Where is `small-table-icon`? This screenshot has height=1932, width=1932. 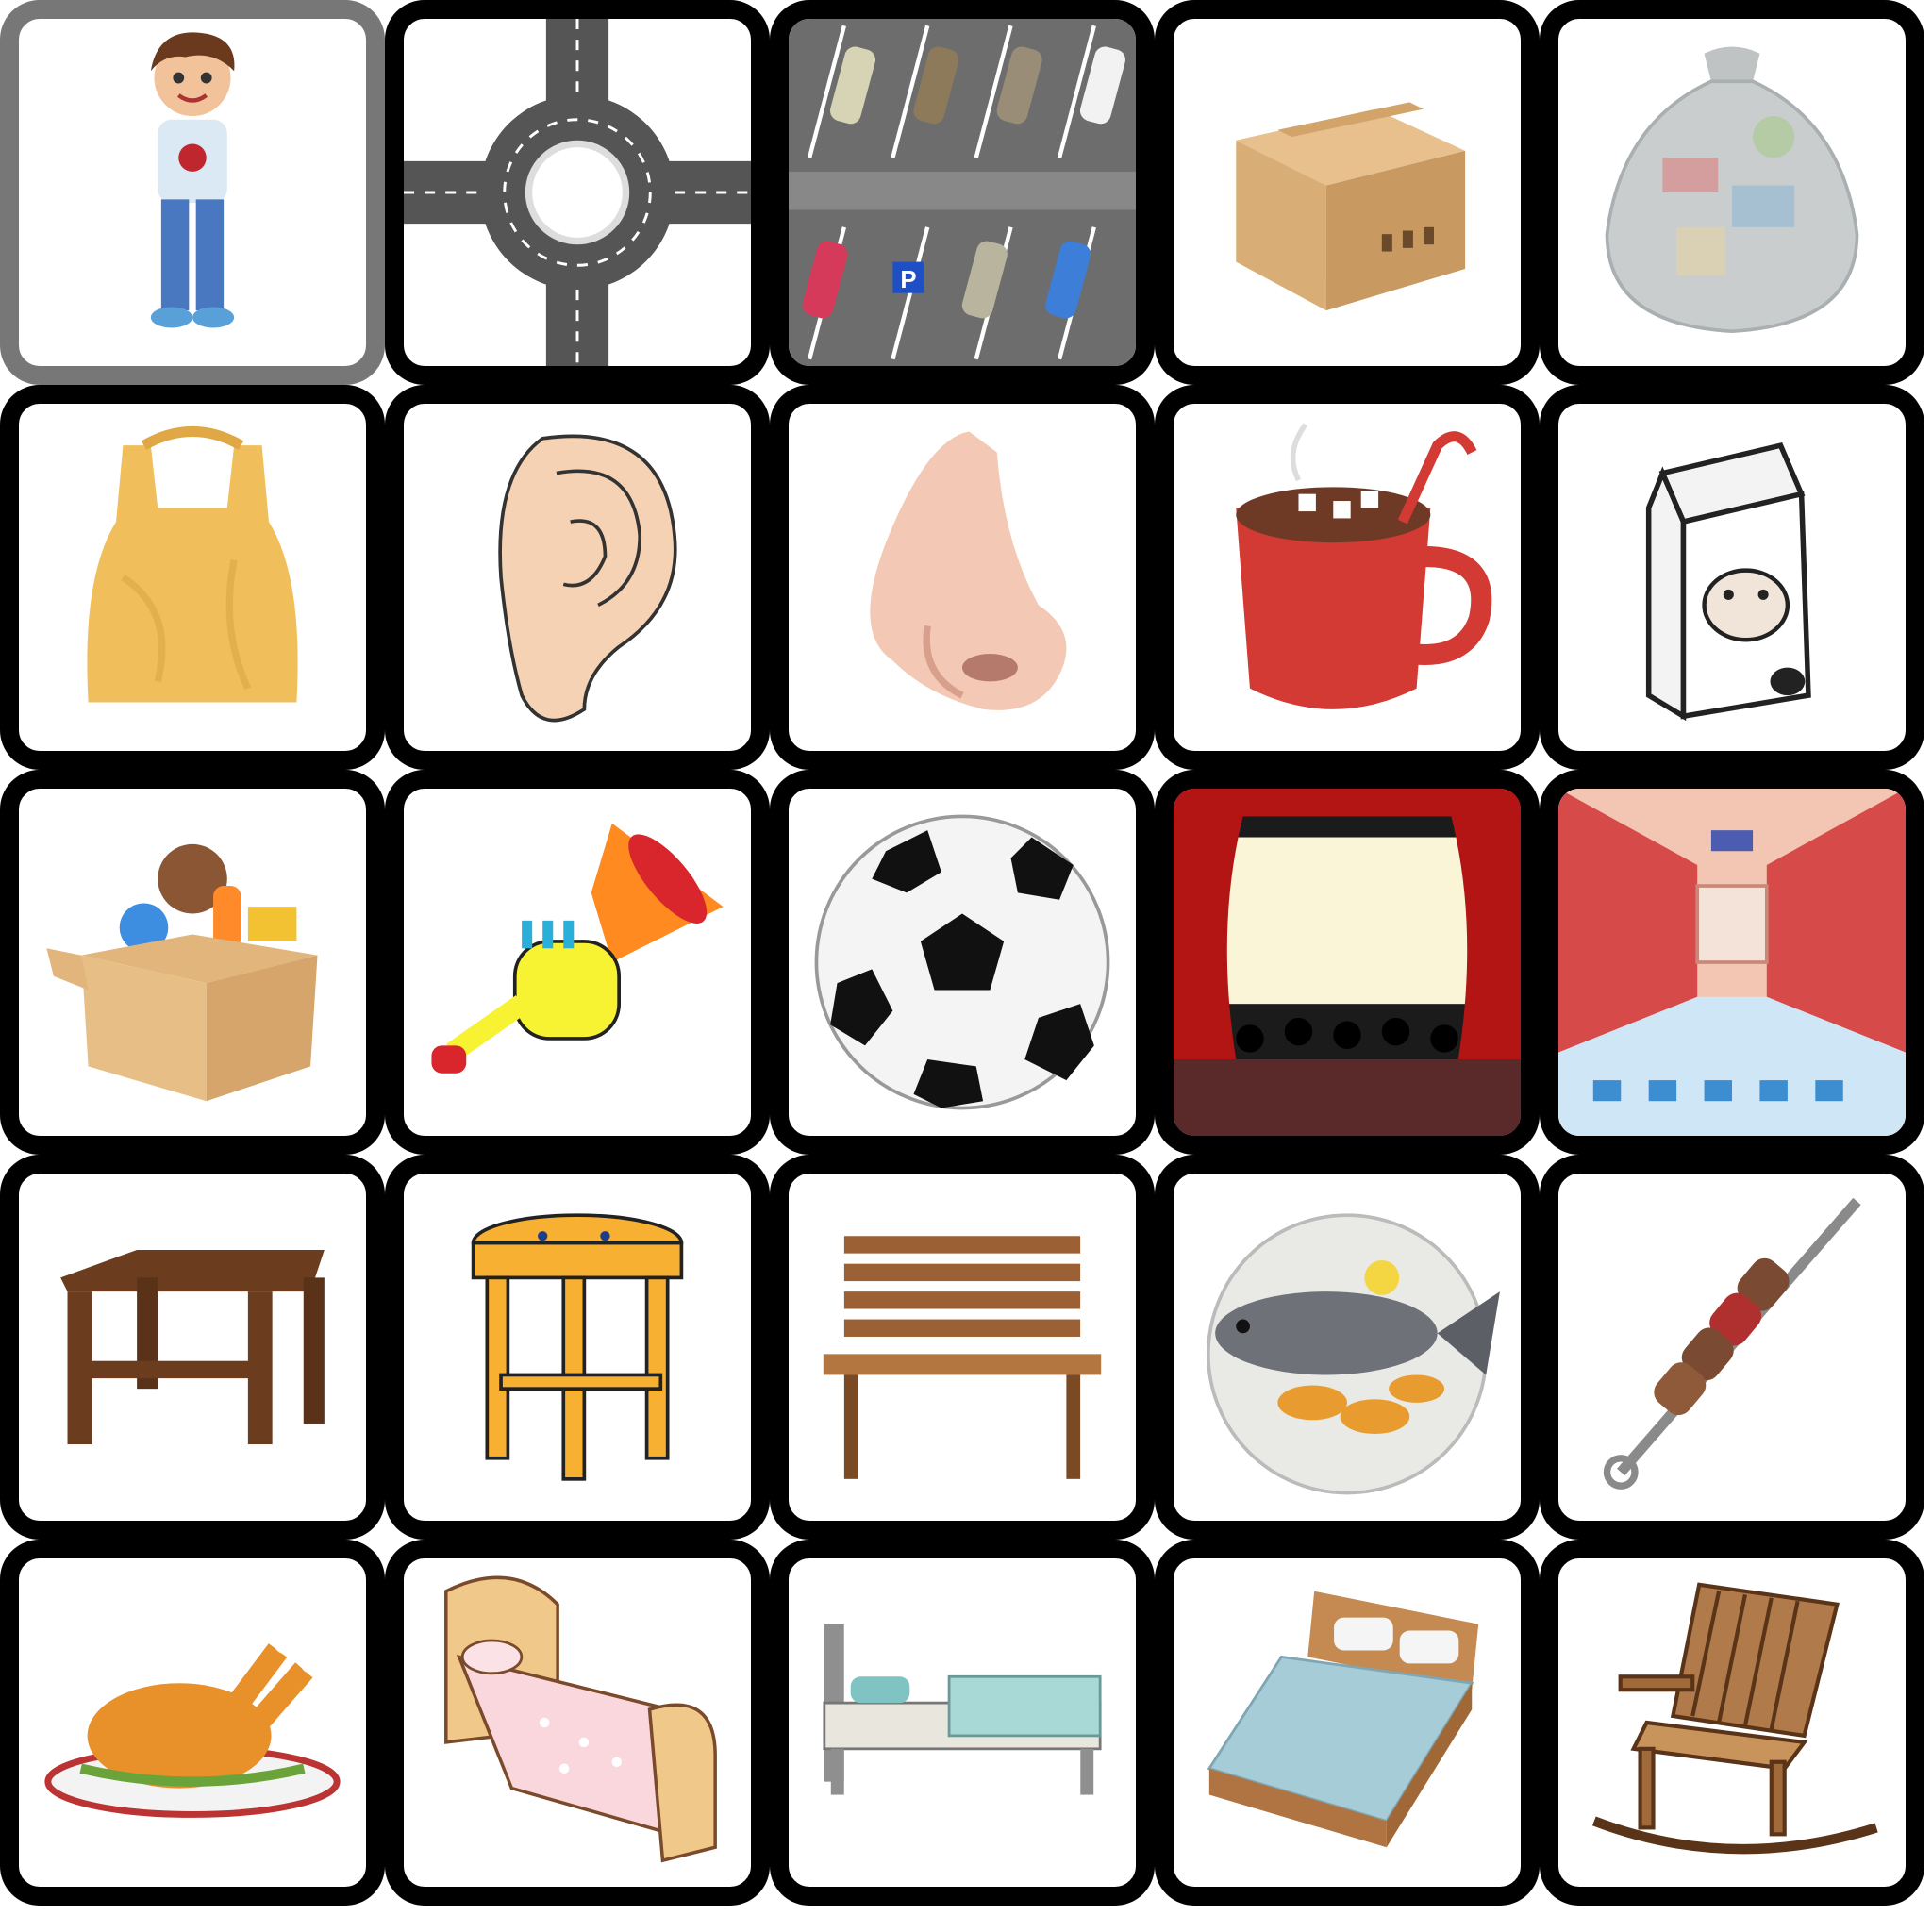 small-table-icon is located at coordinates (193, 1347).